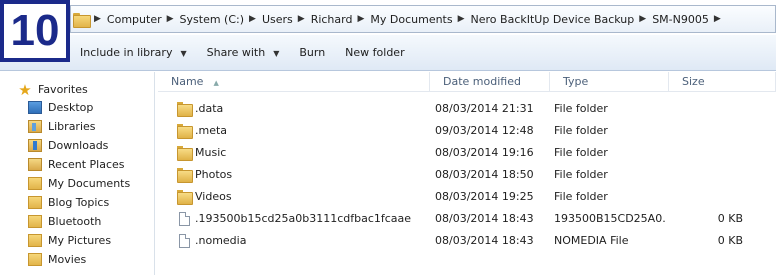 This screenshot has height=275, width=776. What do you see at coordinates (35, 164) in the screenshot?
I see `recent-places-icon` at bounding box center [35, 164].